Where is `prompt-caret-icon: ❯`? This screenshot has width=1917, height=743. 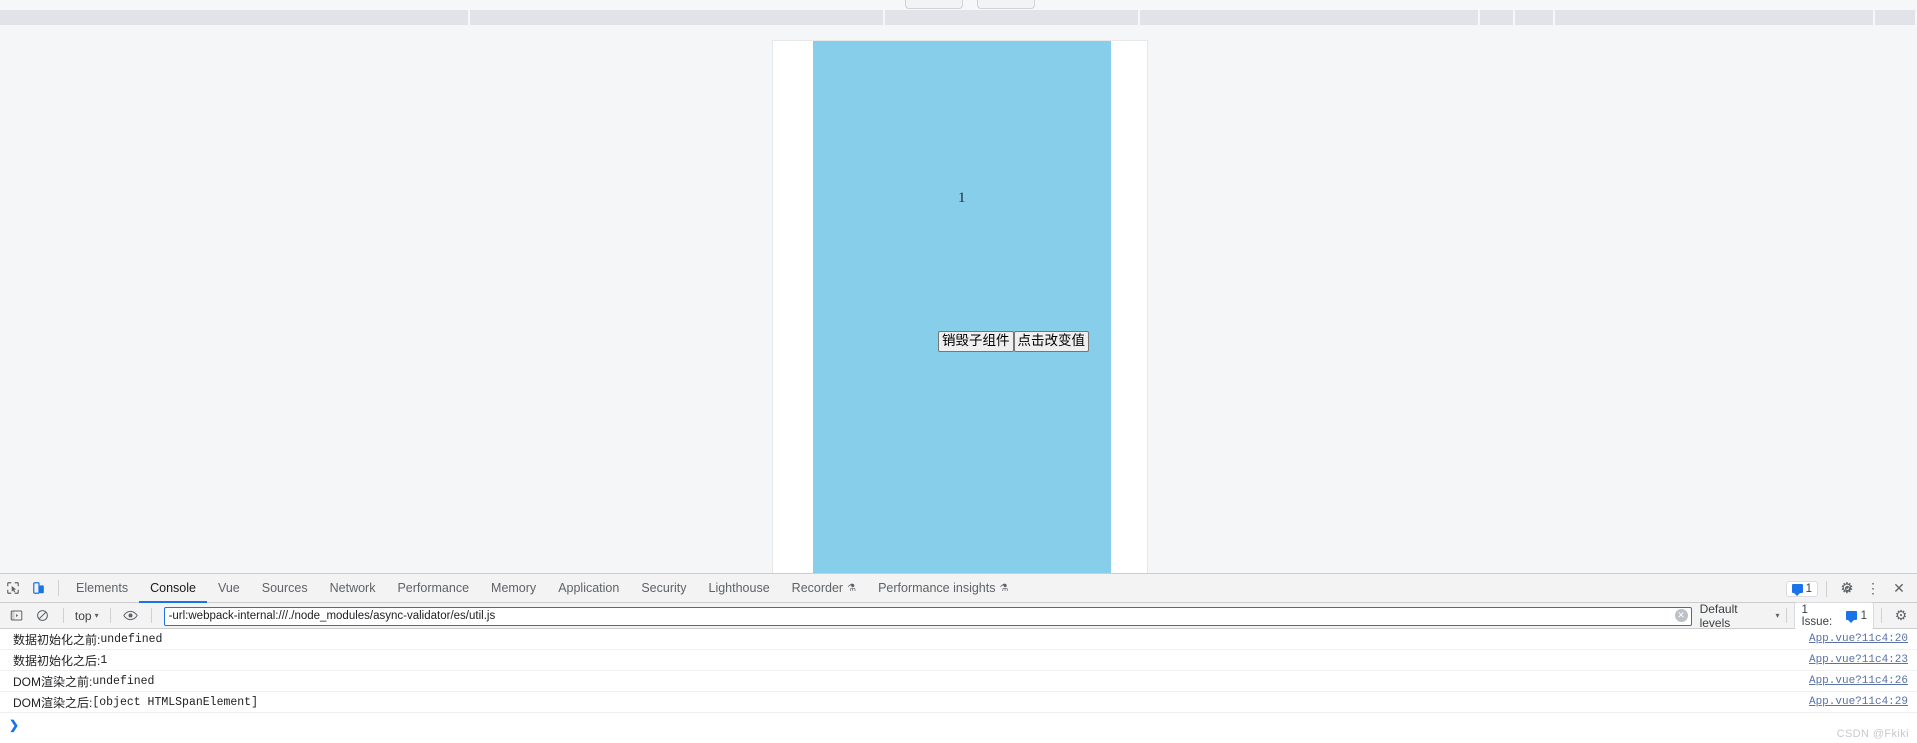 prompt-caret-icon: ❯ is located at coordinates (14, 725).